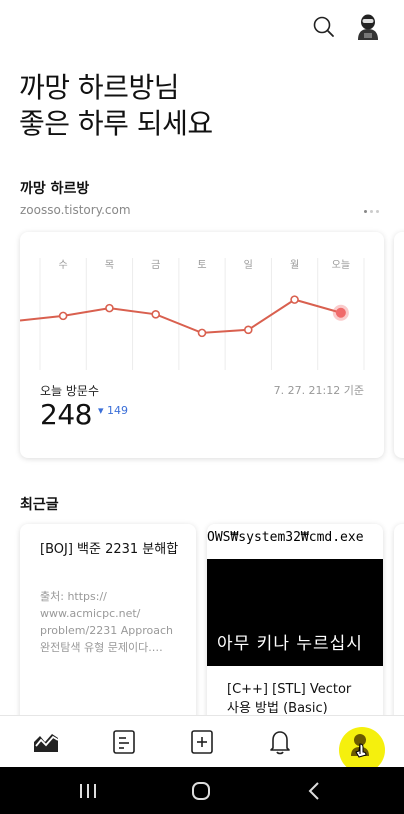 Image resolution: width=404 pixels, height=814 pixels. What do you see at coordinates (39, 505) in the screenshot?
I see `recent-posts-title: 최근글` at bounding box center [39, 505].